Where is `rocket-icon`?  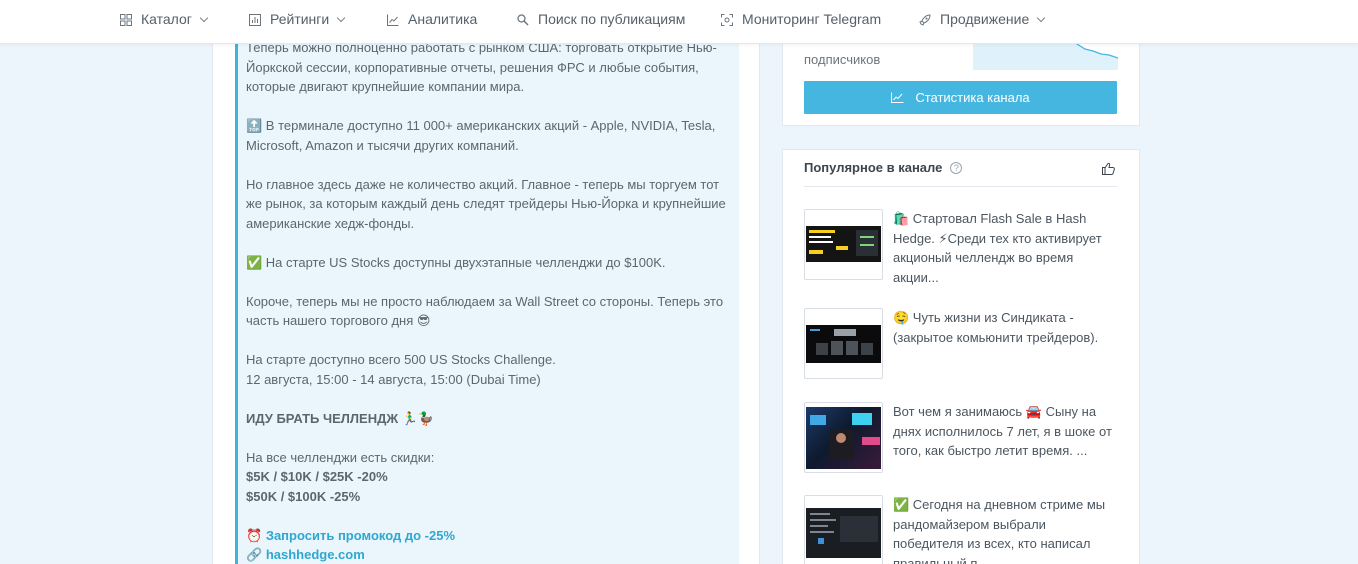 rocket-icon is located at coordinates (925, 19).